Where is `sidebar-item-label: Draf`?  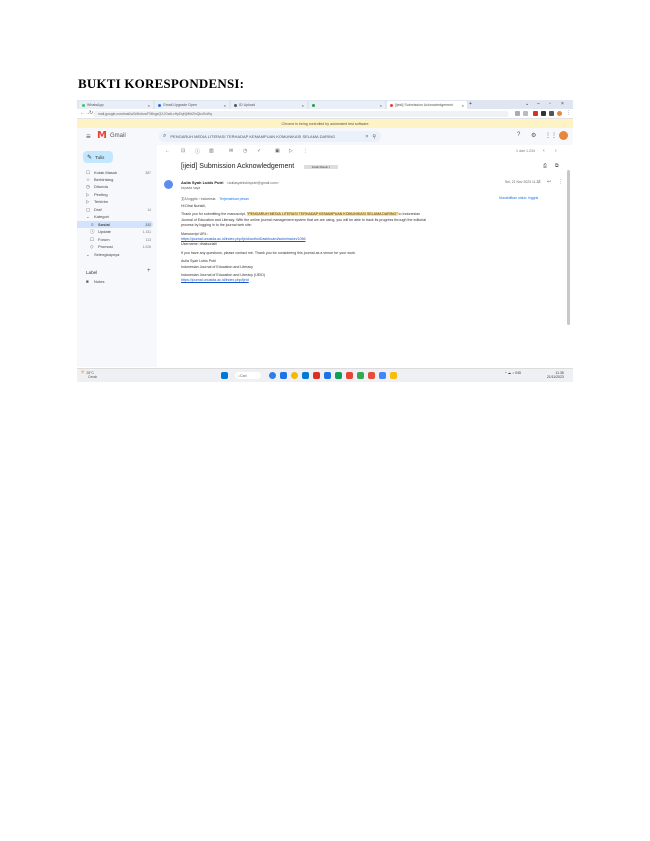
sidebar-item-label: Draf is located at coordinates (98, 209).